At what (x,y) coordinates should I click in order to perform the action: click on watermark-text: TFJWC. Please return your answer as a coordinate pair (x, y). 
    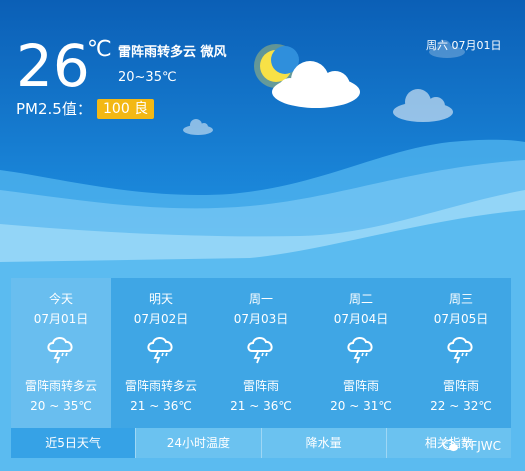
    Looking at the image, I should click on (482, 446).